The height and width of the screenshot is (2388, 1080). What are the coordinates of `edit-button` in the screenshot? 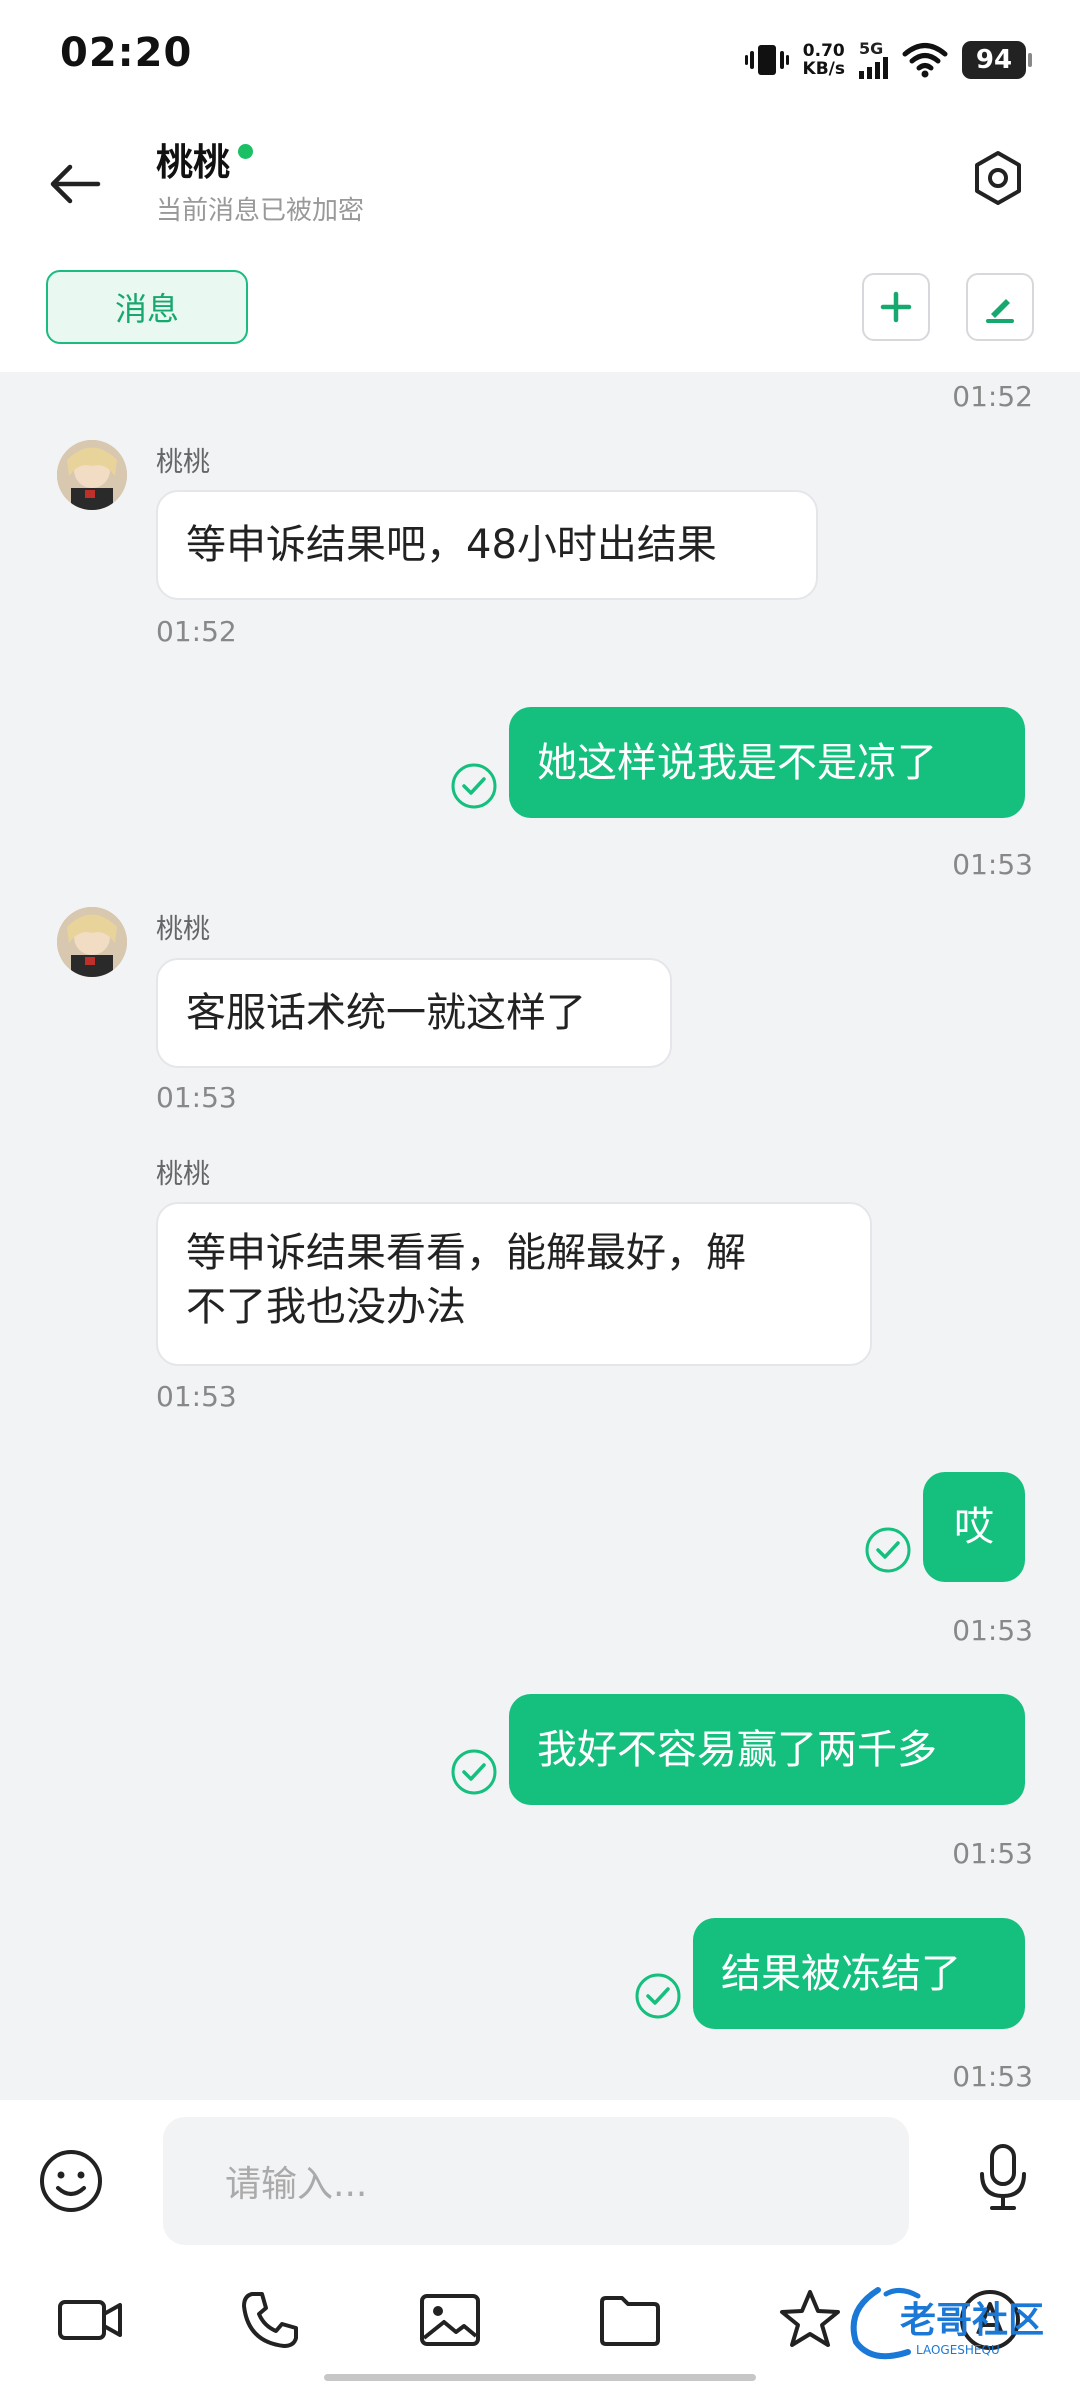 It's located at (1000, 307).